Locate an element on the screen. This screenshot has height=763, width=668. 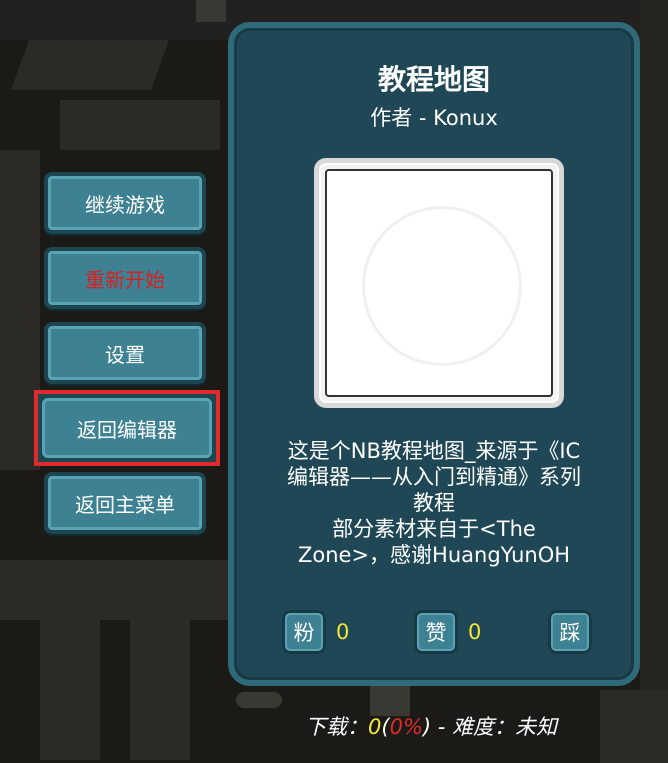
dislike-button: 踩 is located at coordinates (570, 632).